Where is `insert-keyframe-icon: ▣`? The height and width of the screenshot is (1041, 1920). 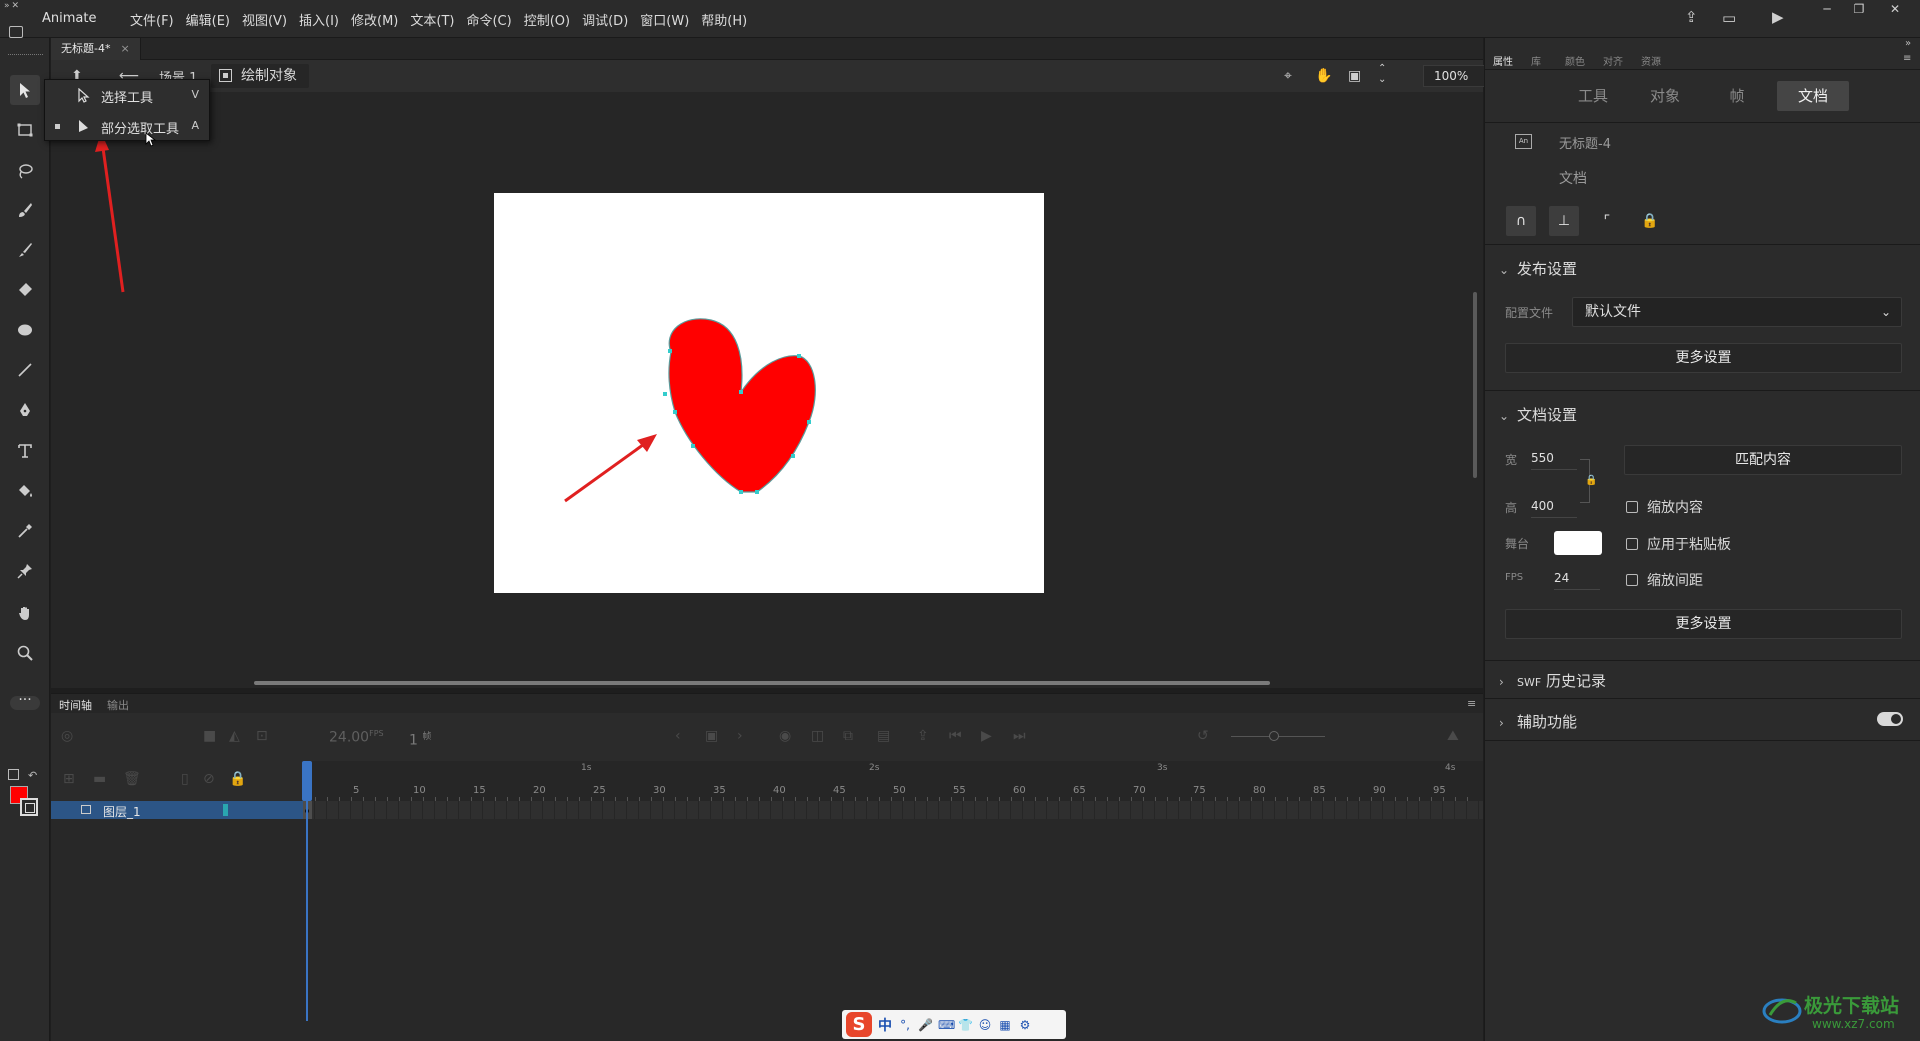 insert-keyframe-icon: ▣ is located at coordinates (711, 736).